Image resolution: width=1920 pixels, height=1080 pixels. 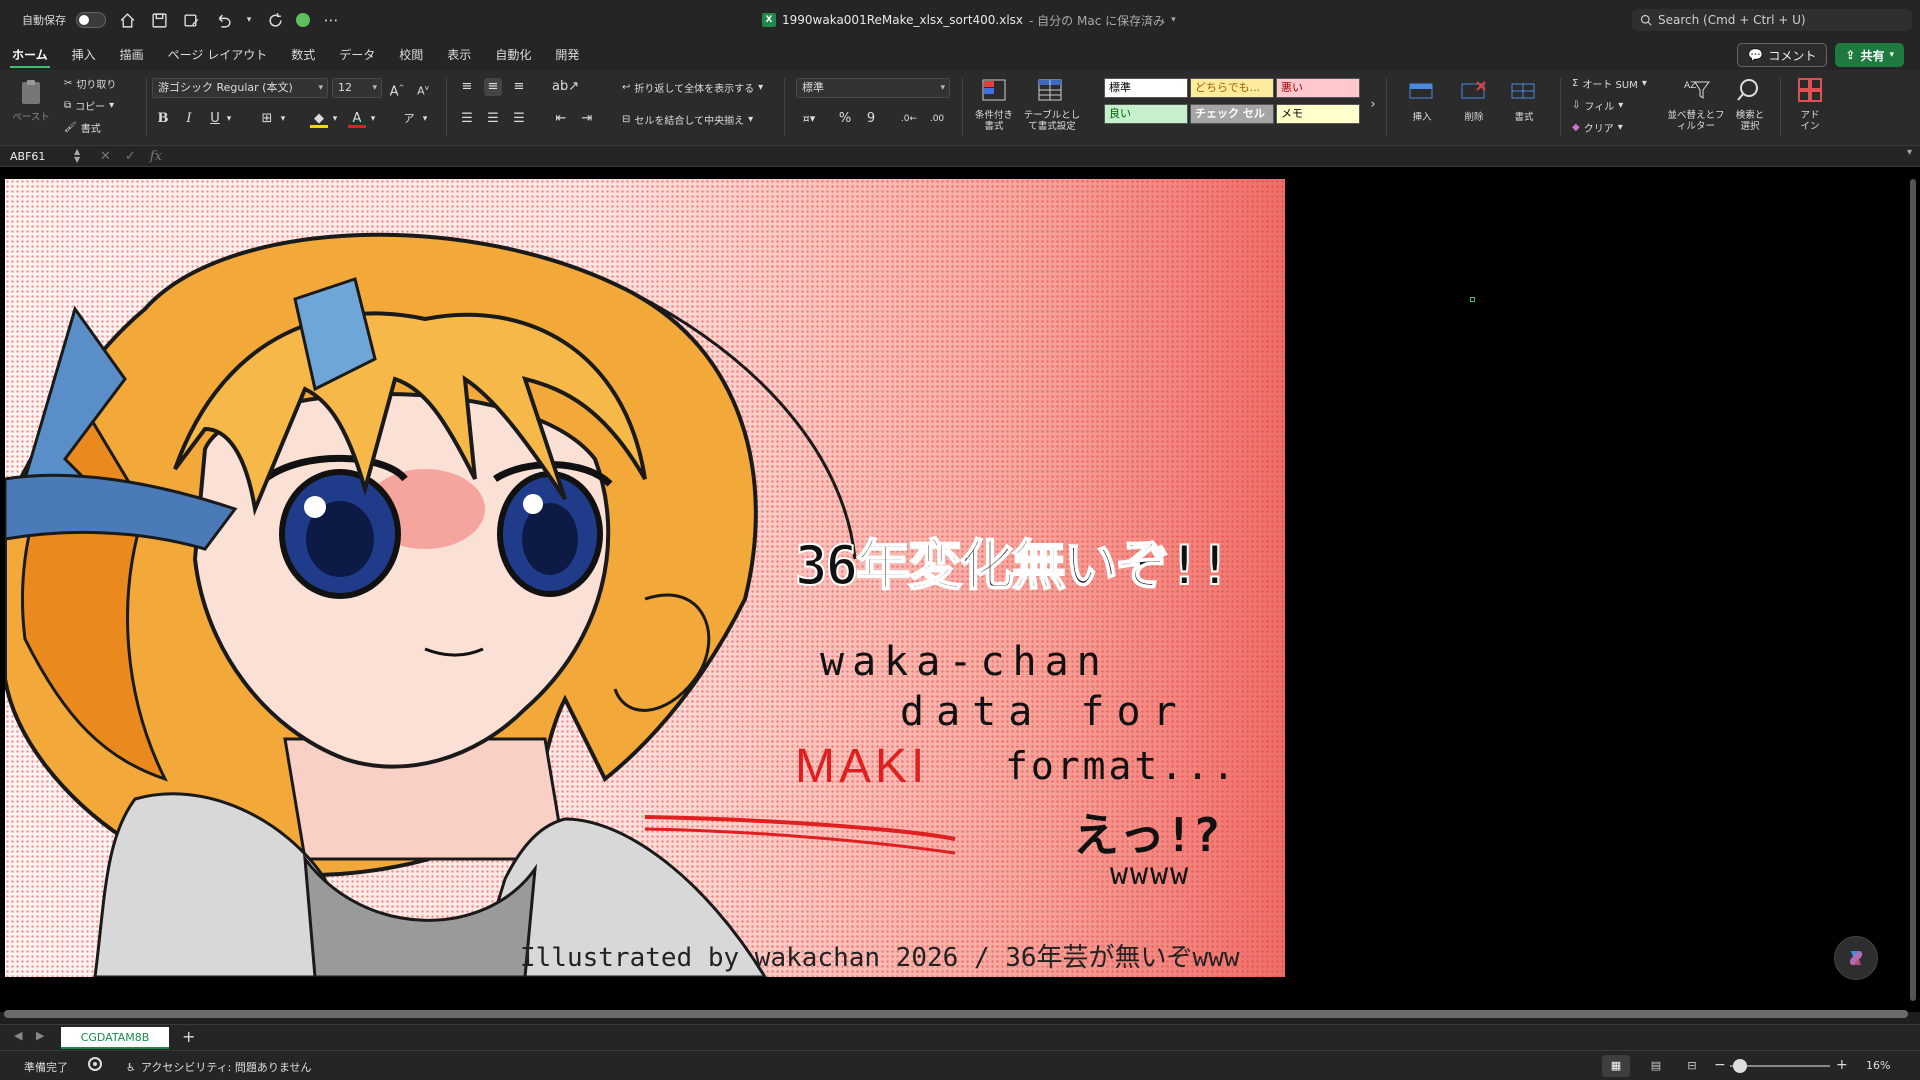 I want to click on increase-font-icon: A^, so click(x=397, y=89).